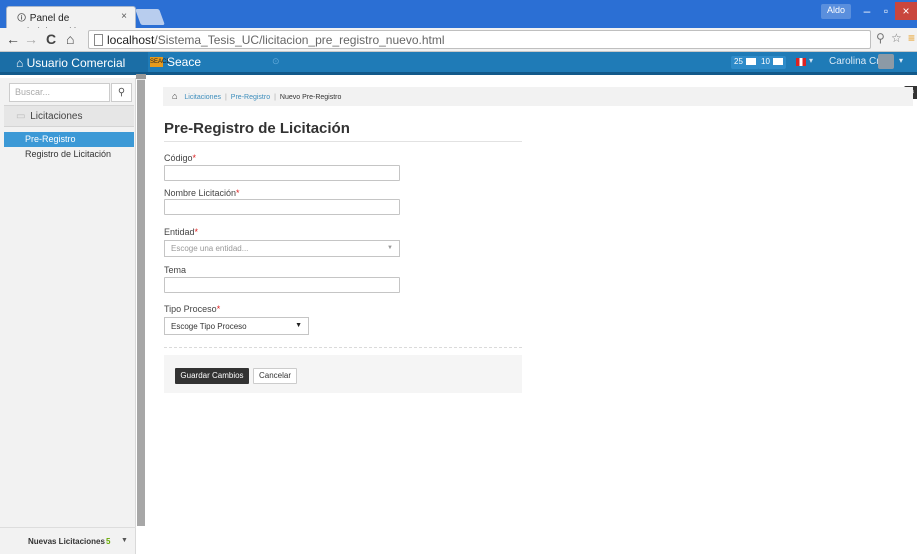 The height and width of the screenshot is (554, 917). What do you see at coordinates (880, 38) in the screenshot?
I see `zoom-icon: ⚲` at bounding box center [880, 38].